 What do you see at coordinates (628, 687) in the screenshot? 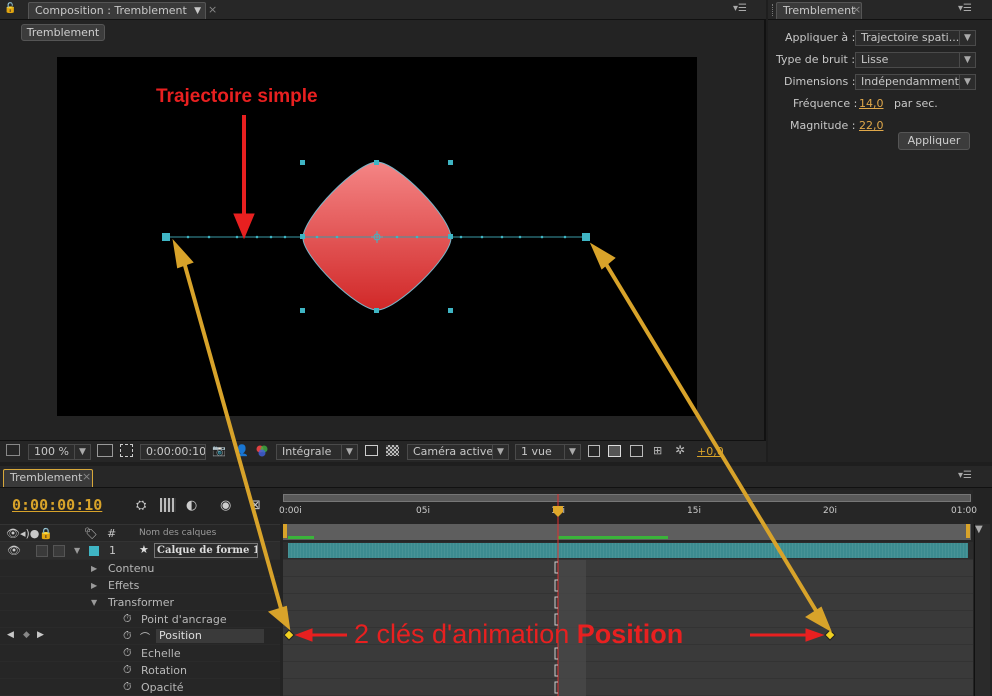
I see `track-opacity` at bounding box center [628, 687].